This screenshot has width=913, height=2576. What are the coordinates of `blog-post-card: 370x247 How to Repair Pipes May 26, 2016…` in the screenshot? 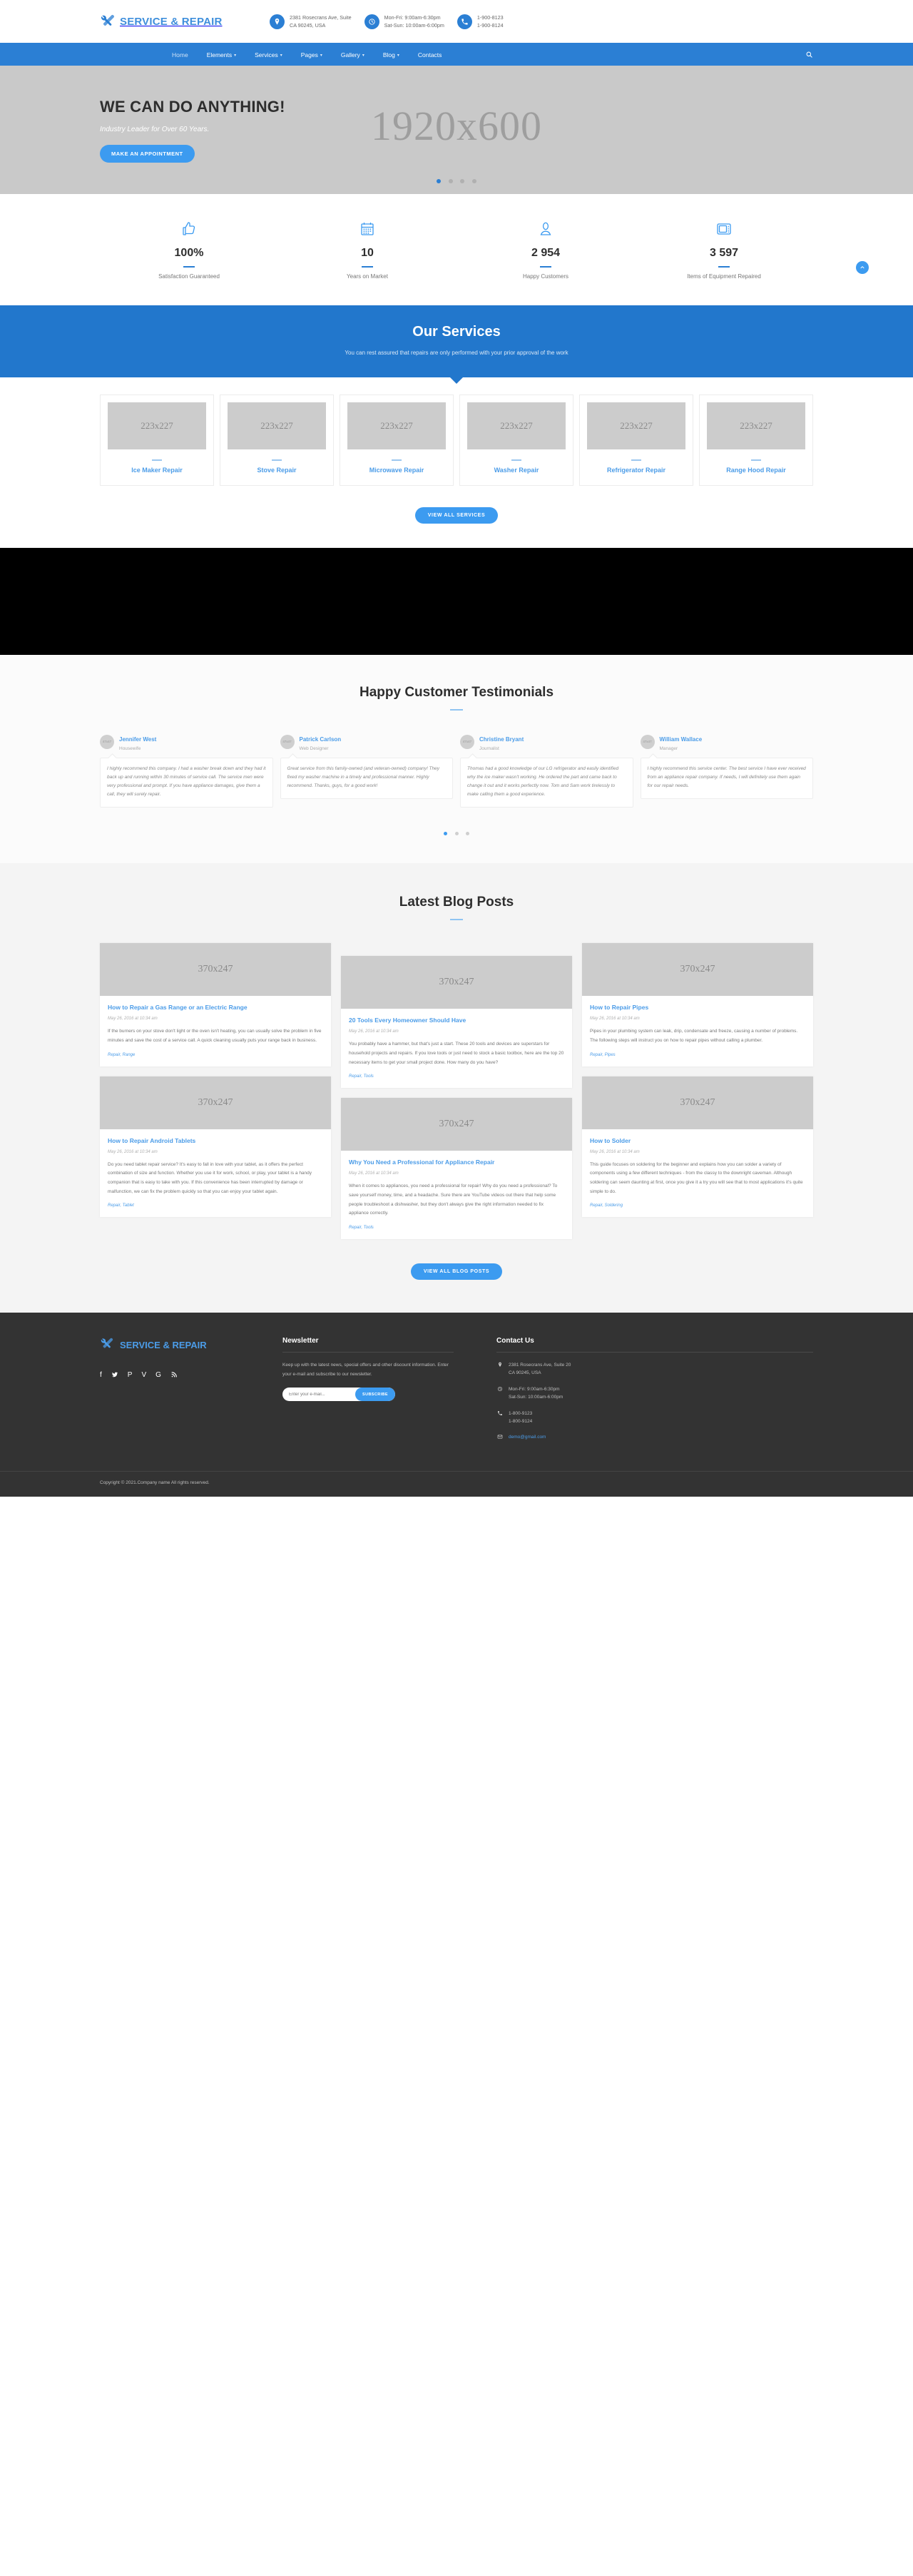 It's located at (697, 1004).